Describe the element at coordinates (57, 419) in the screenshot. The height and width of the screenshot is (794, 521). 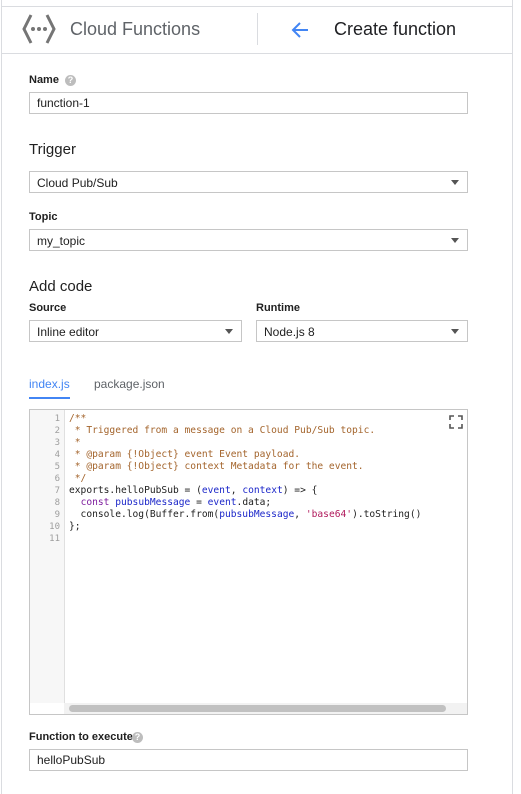
I see `line-number: 1` at that location.